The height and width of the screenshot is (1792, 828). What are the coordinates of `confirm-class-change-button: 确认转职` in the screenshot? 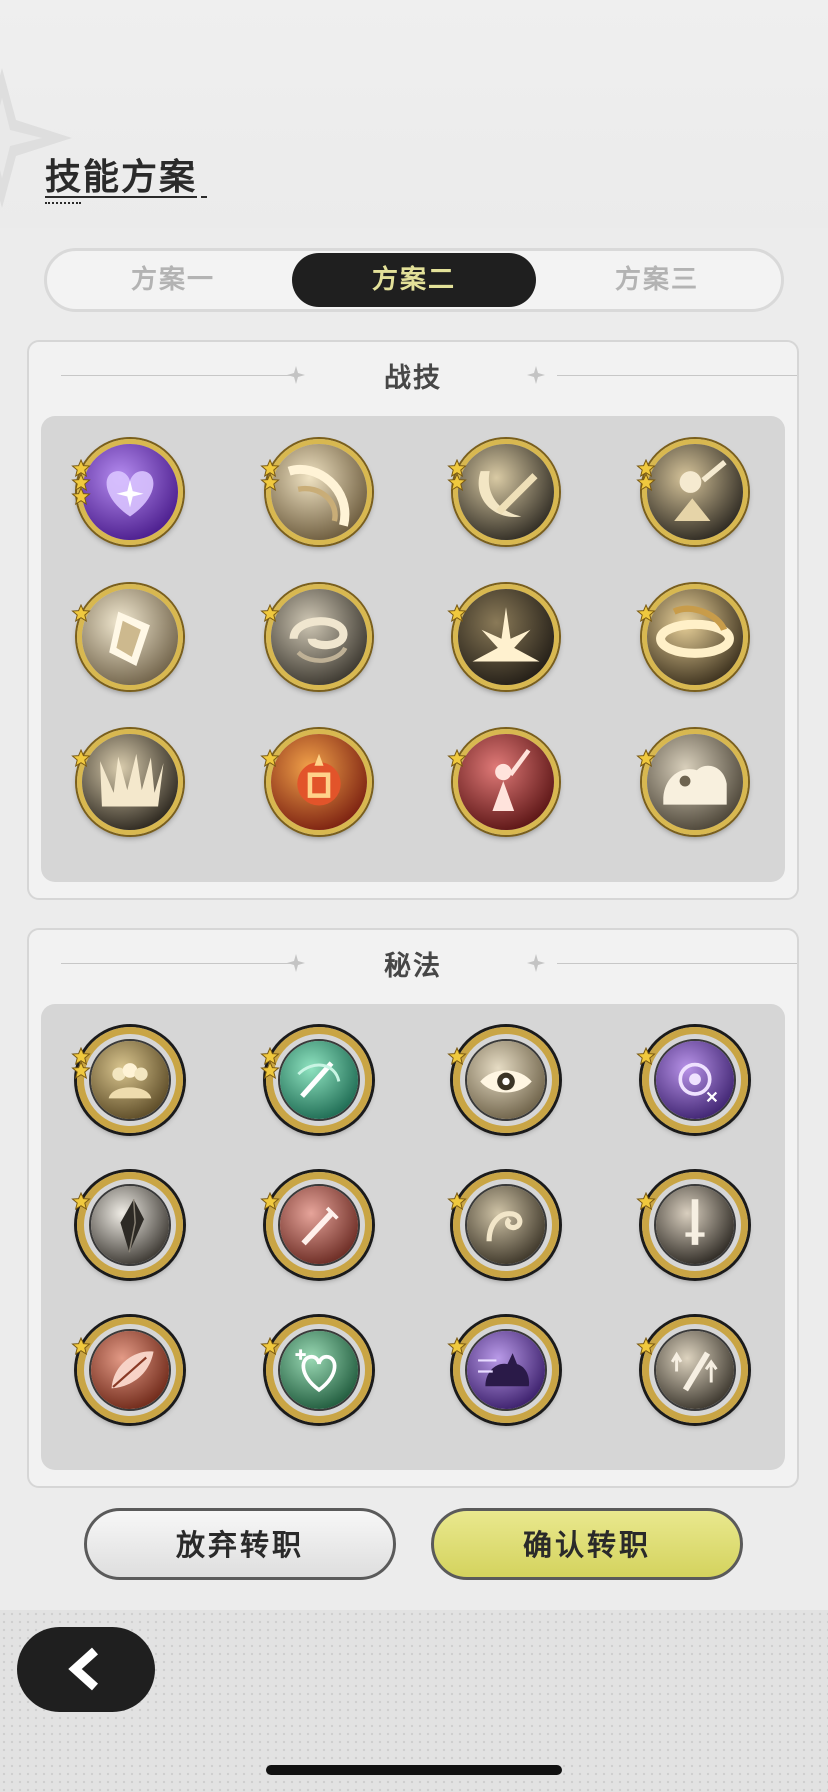 It's located at (587, 1544).